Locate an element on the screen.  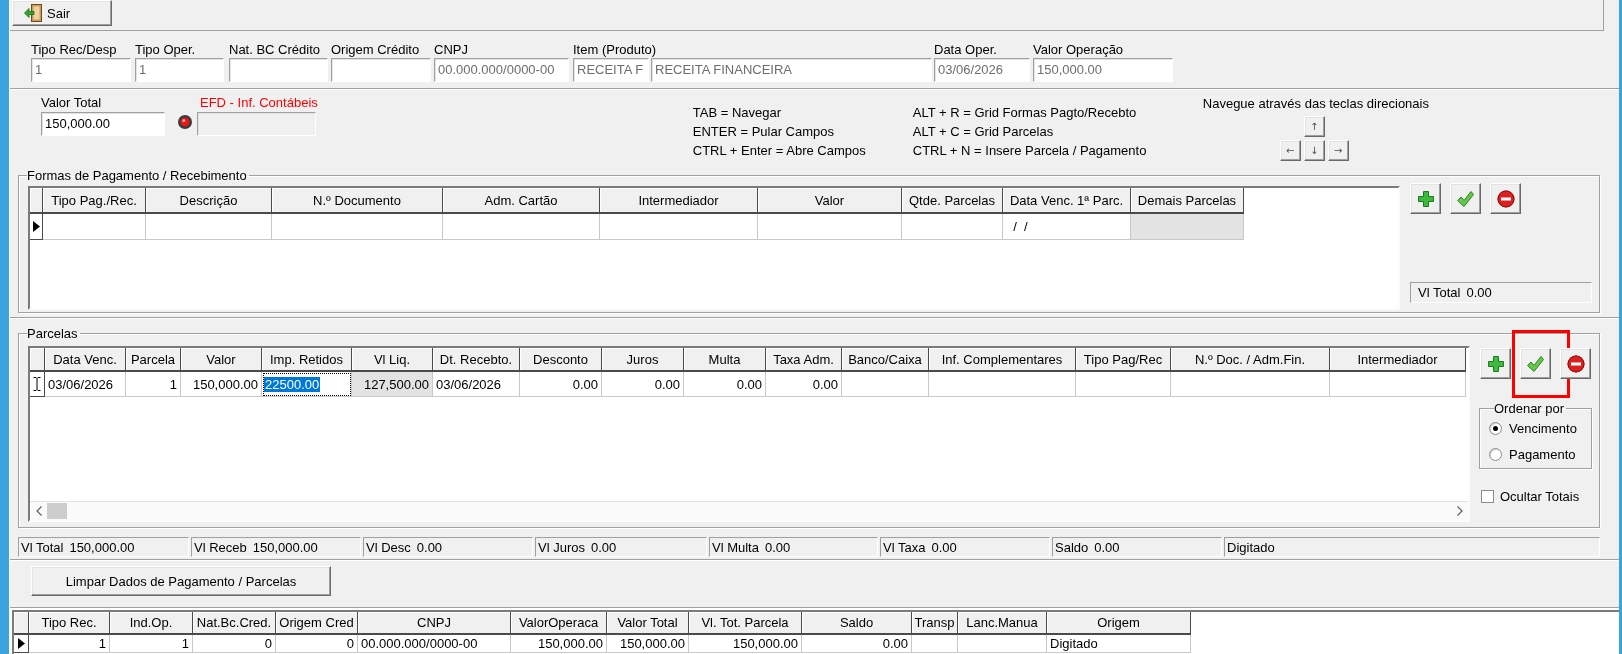
arrow-key-button: ↓ is located at coordinates (1314, 150).